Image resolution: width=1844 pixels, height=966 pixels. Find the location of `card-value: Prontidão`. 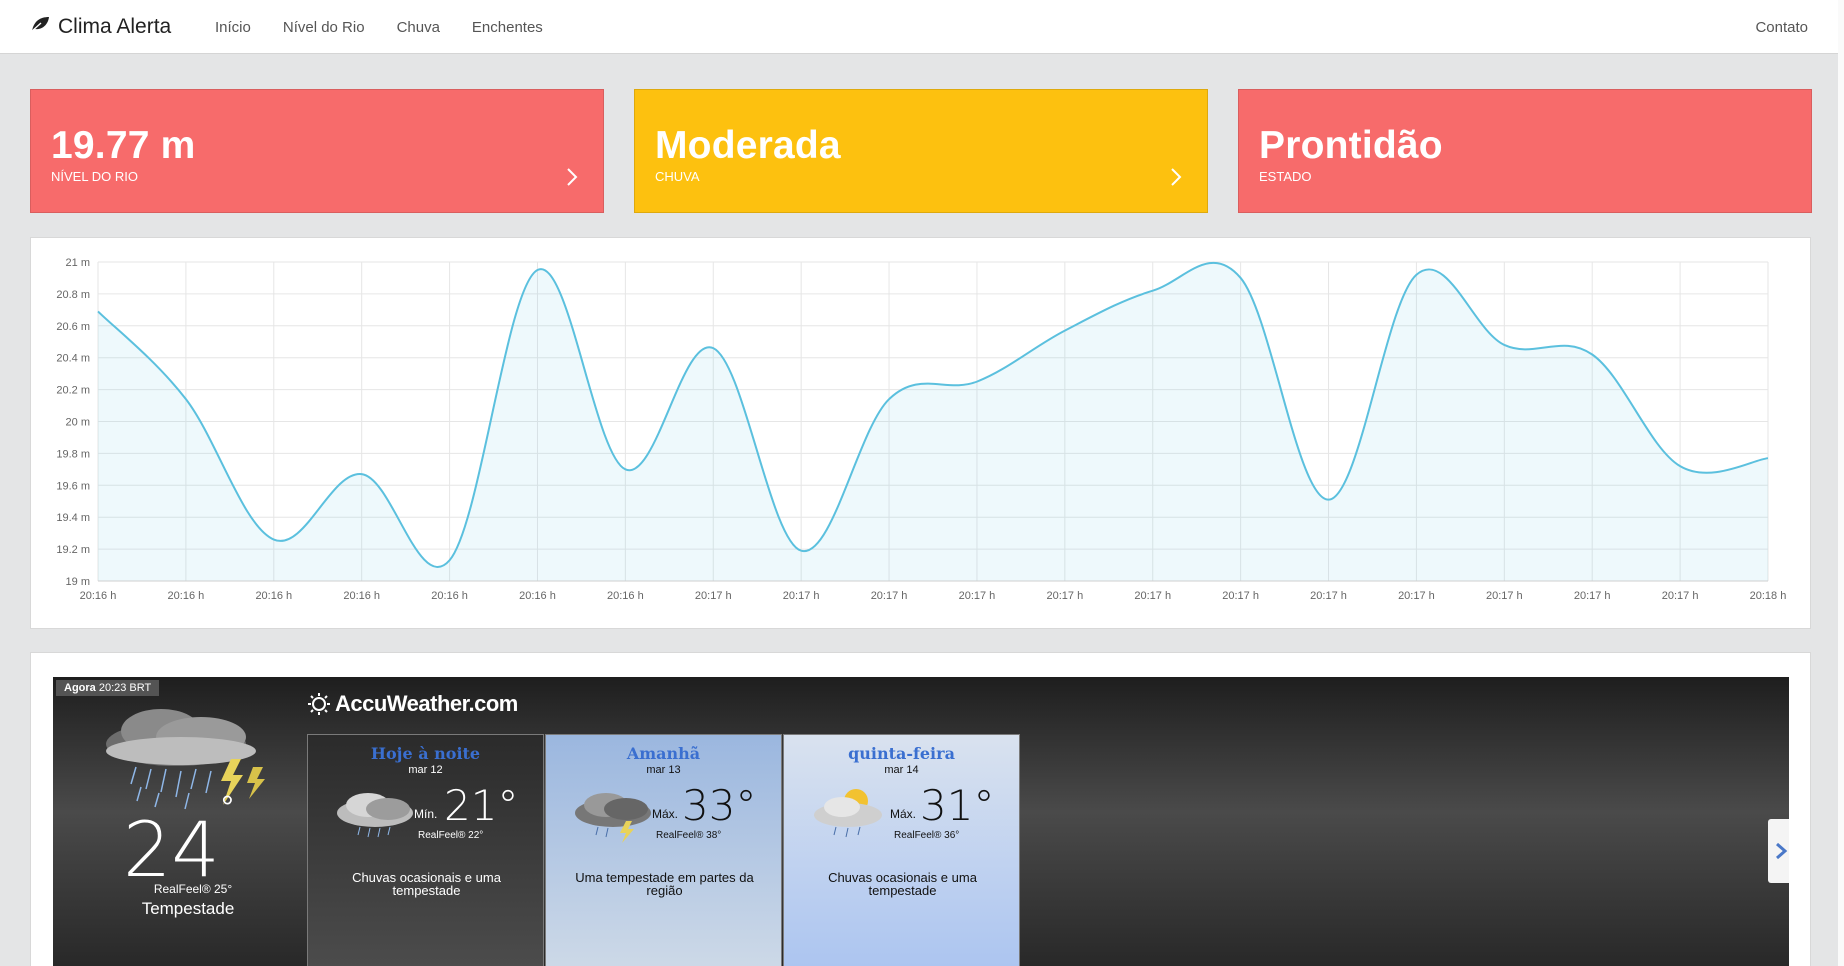

card-value: Prontidão is located at coordinates (1351, 145).